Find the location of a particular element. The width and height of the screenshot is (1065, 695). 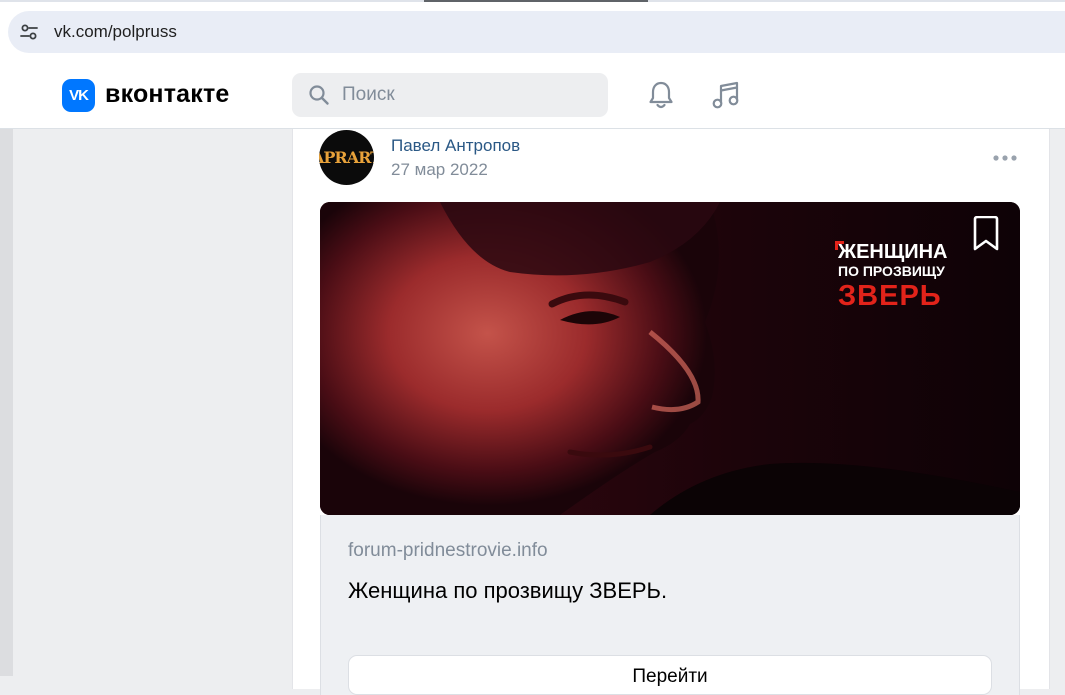

browser-toolbar: vk.com/polpruss is located at coordinates (532, 31).